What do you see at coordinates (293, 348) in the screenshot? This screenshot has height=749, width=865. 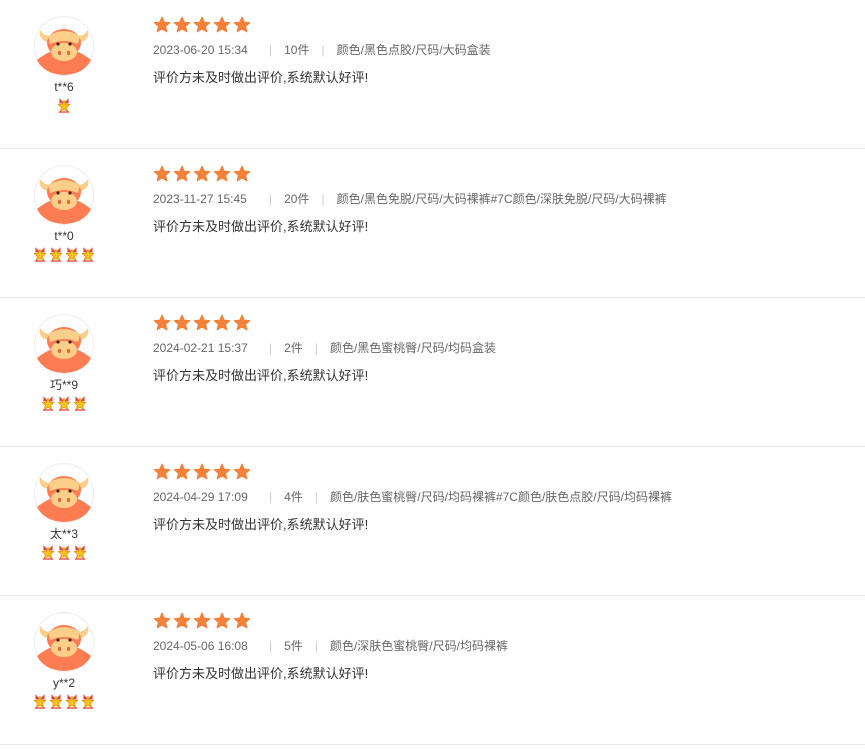 I see `purchase-quantity: 2件` at bounding box center [293, 348].